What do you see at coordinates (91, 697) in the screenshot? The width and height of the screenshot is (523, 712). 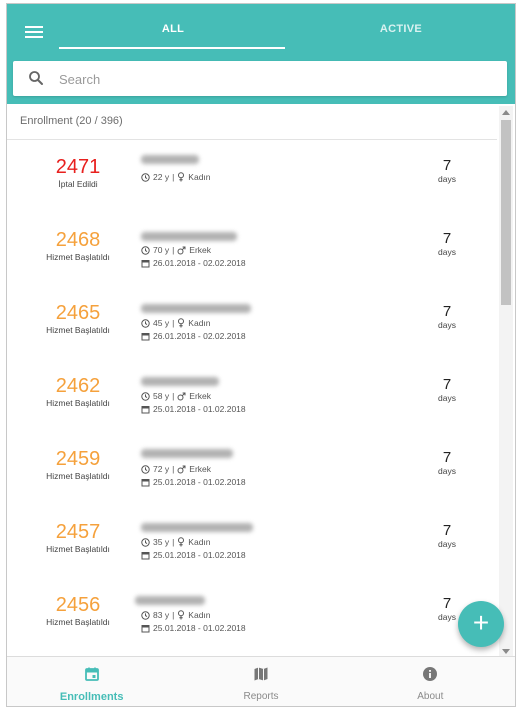 I see `nav-label: Enrollments` at bounding box center [91, 697].